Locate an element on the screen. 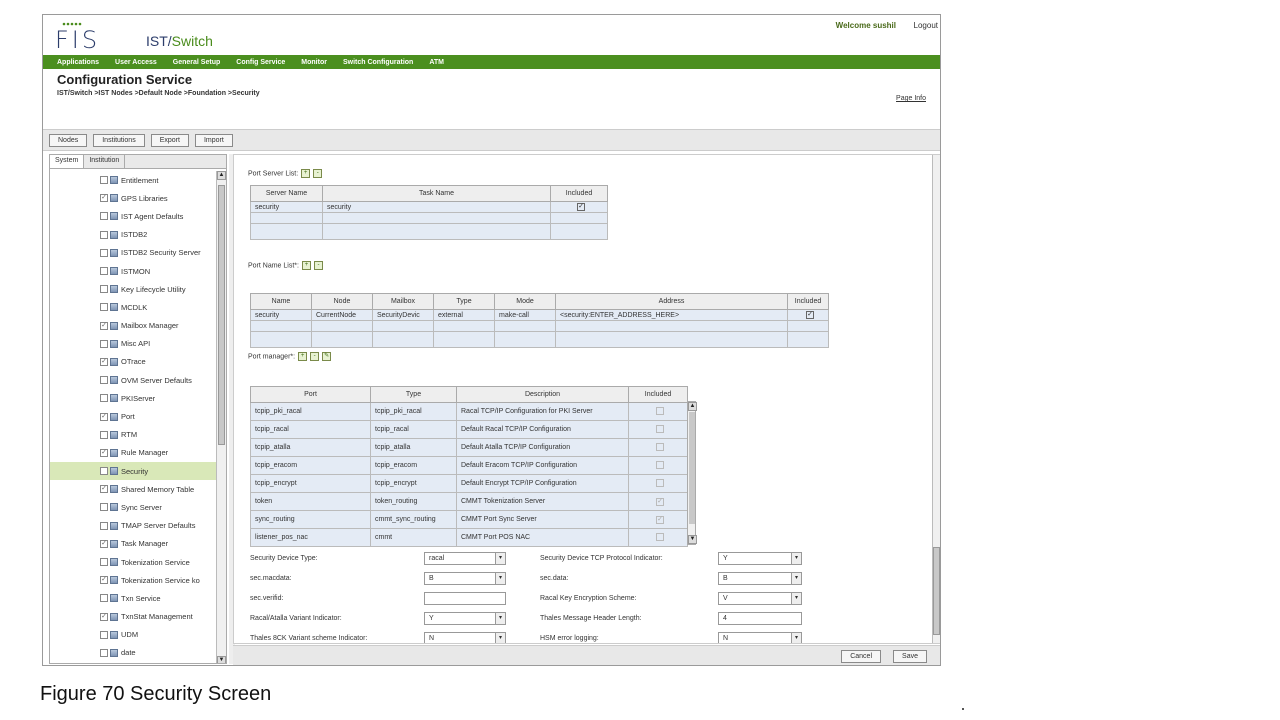  tree-item: Txn Service is located at coordinates (133, 598).